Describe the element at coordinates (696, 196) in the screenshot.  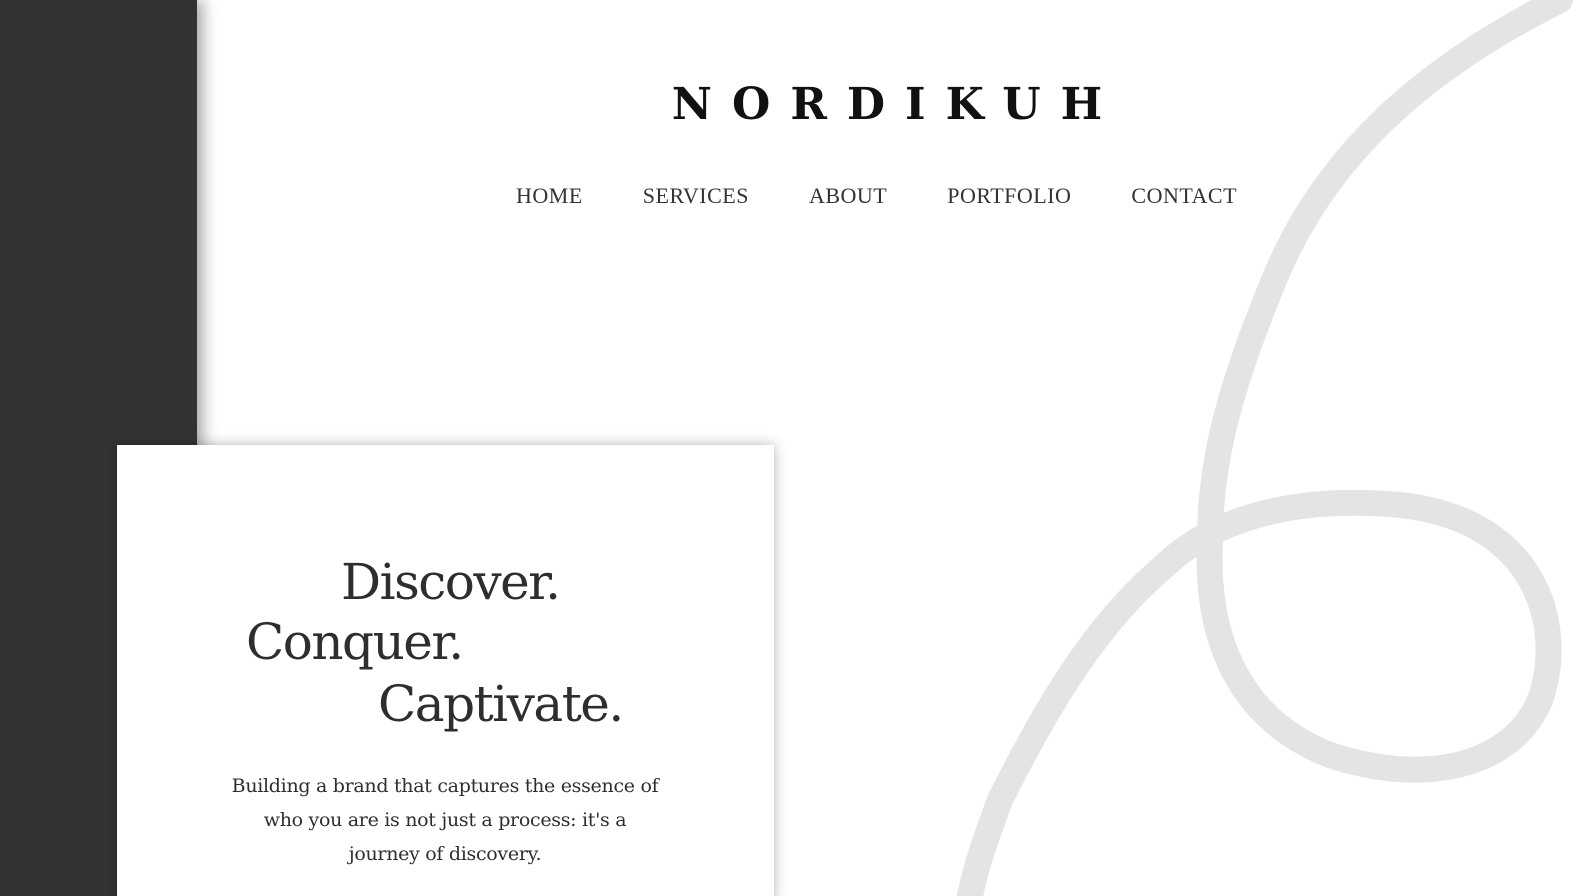
I see `nav-link-services: SERVICES` at that location.